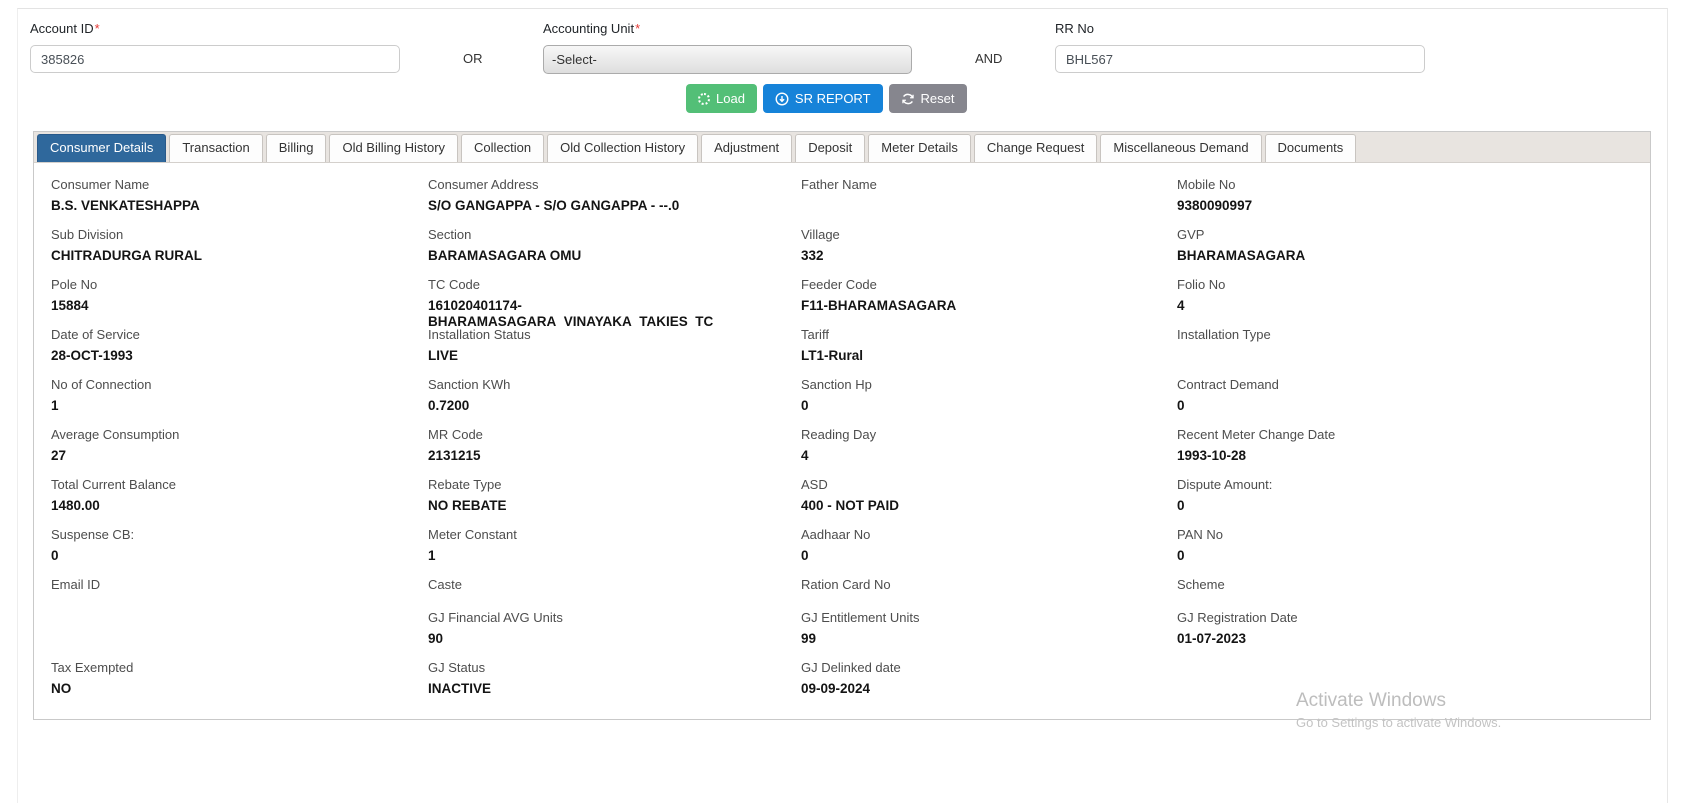 This screenshot has width=1683, height=803. What do you see at coordinates (822, 98) in the screenshot?
I see `sr-report-button: SR REPORT` at bounding box center [822, 98].